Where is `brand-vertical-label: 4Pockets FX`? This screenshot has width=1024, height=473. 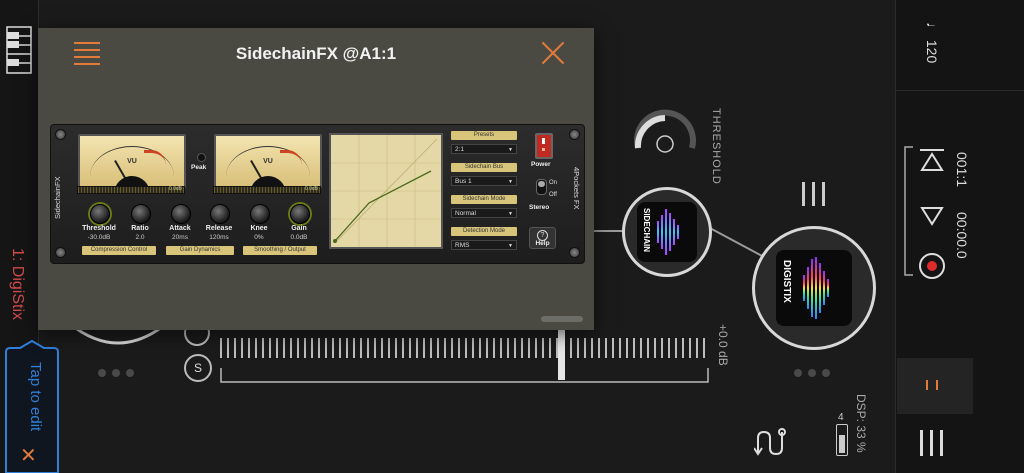
brand-vertical-label: 4Pockets FX is located at coordinates (576, 188).